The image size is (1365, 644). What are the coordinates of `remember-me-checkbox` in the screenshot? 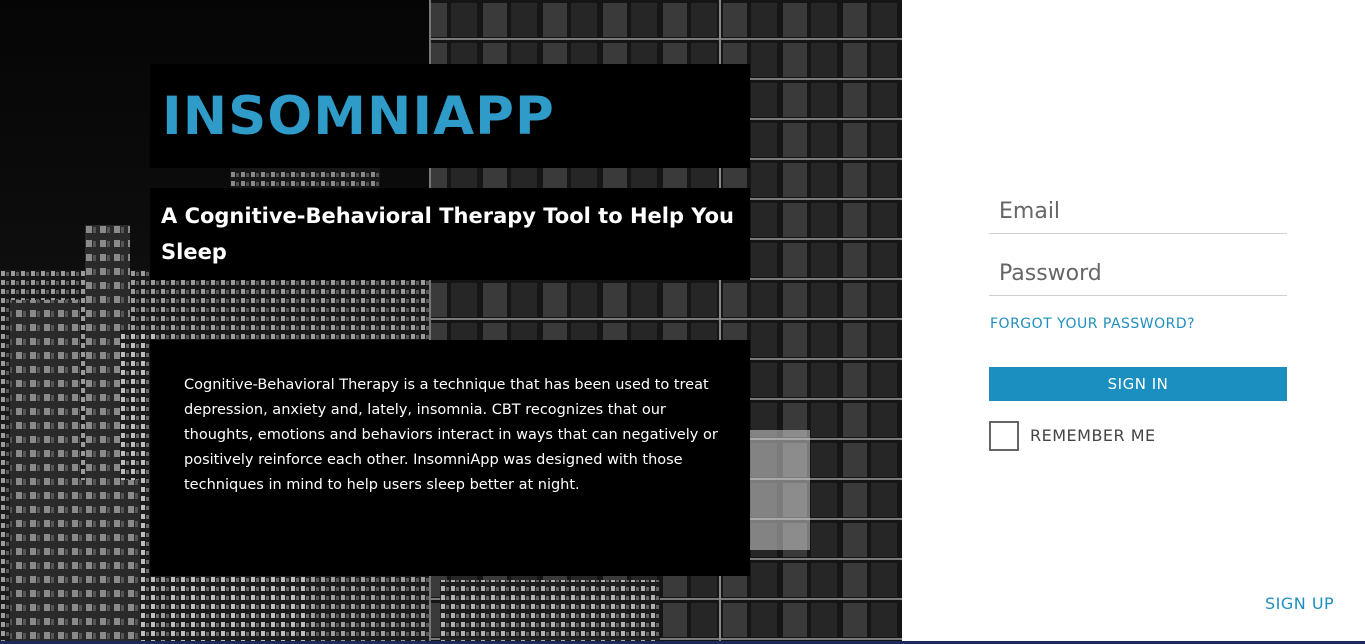 It's located at (1004, 436).